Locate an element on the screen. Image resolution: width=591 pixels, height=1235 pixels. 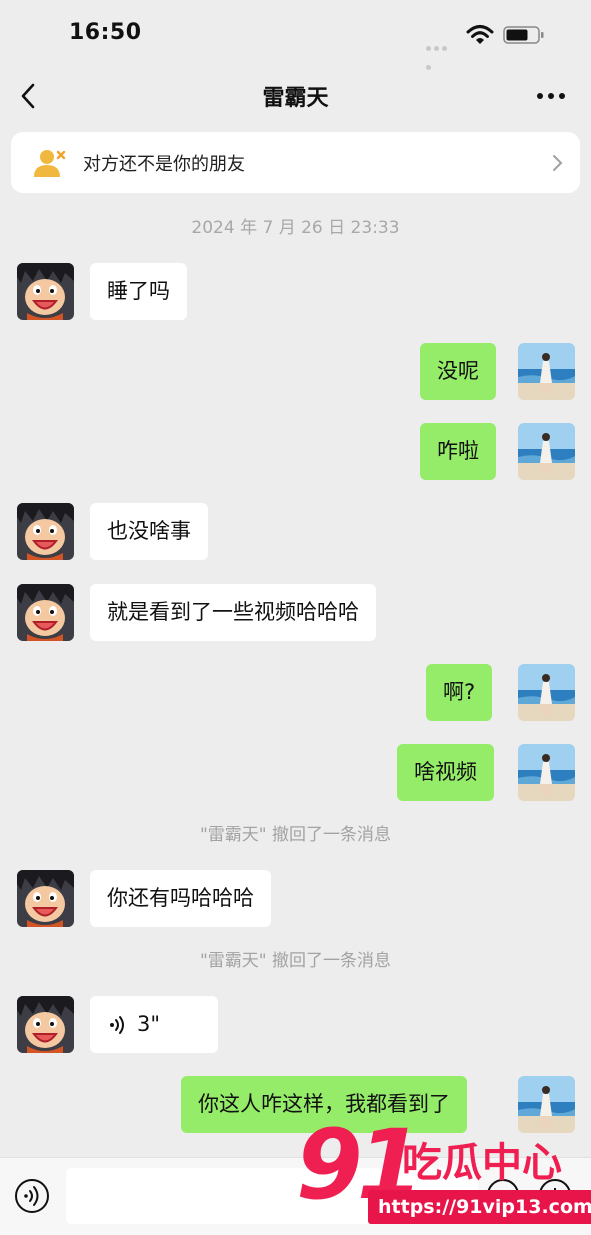
message-bubble: 你还有吗哈哈哈 is located at coordinates (180, 898).